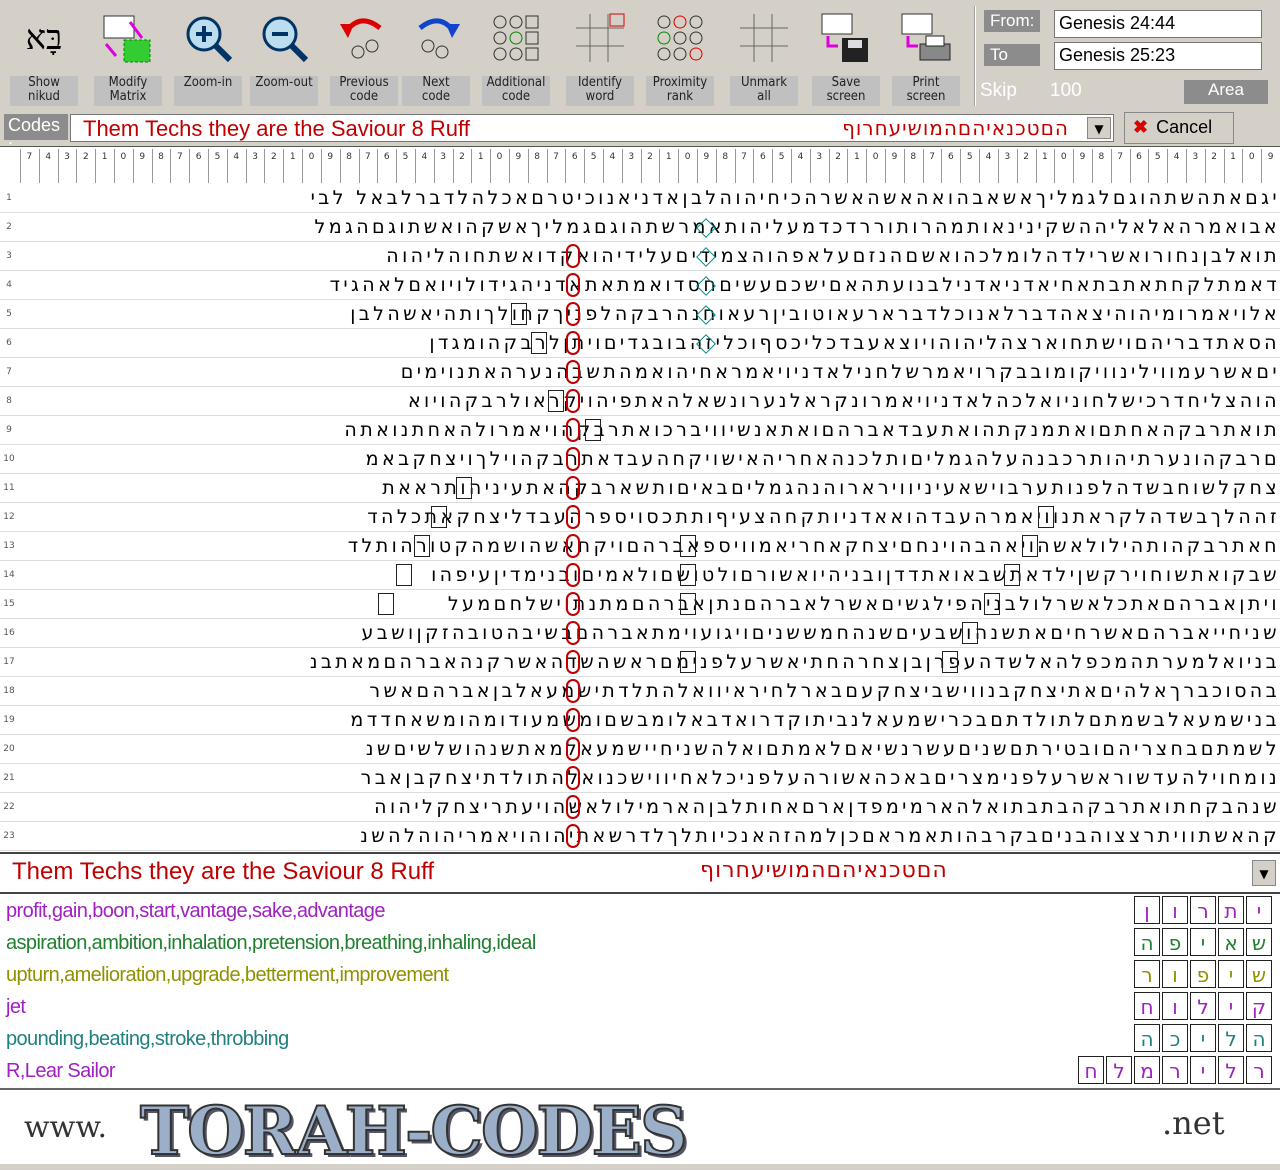 The image size is (1280, 1170). What do you see at coordinates (9, 285) in the screenshot?
I see `row-number: 4` at bounding box center [9, 285].